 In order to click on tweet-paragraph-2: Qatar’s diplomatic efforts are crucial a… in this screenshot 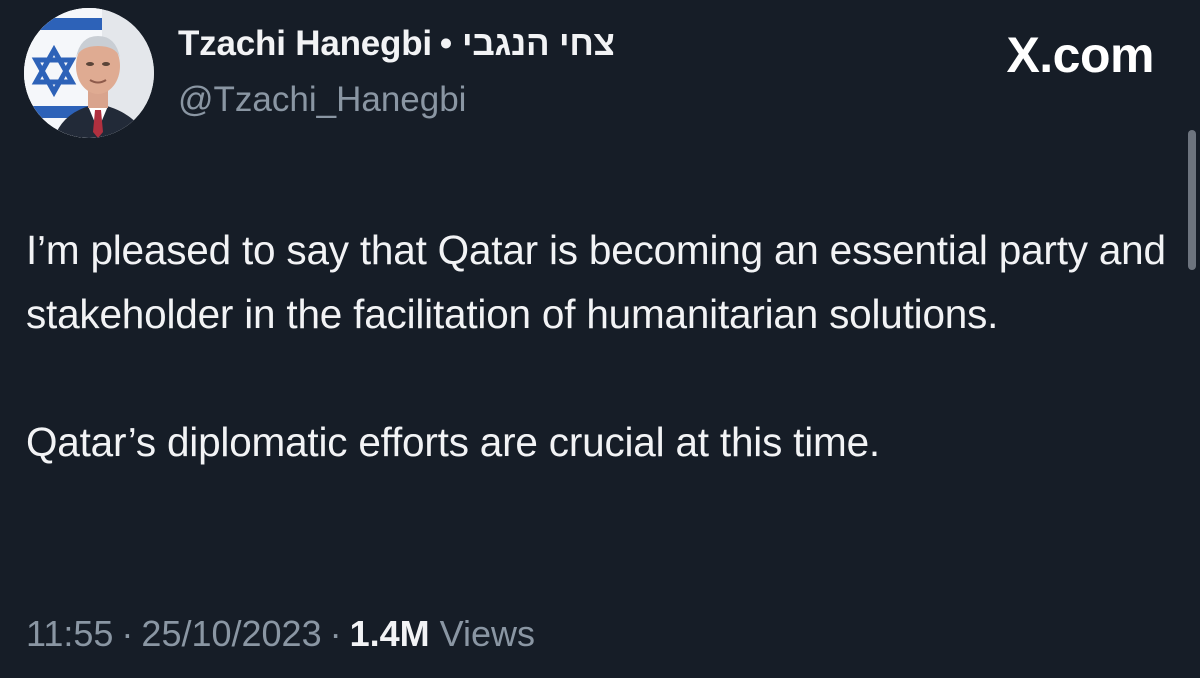, I will do `click(453, 442)`.